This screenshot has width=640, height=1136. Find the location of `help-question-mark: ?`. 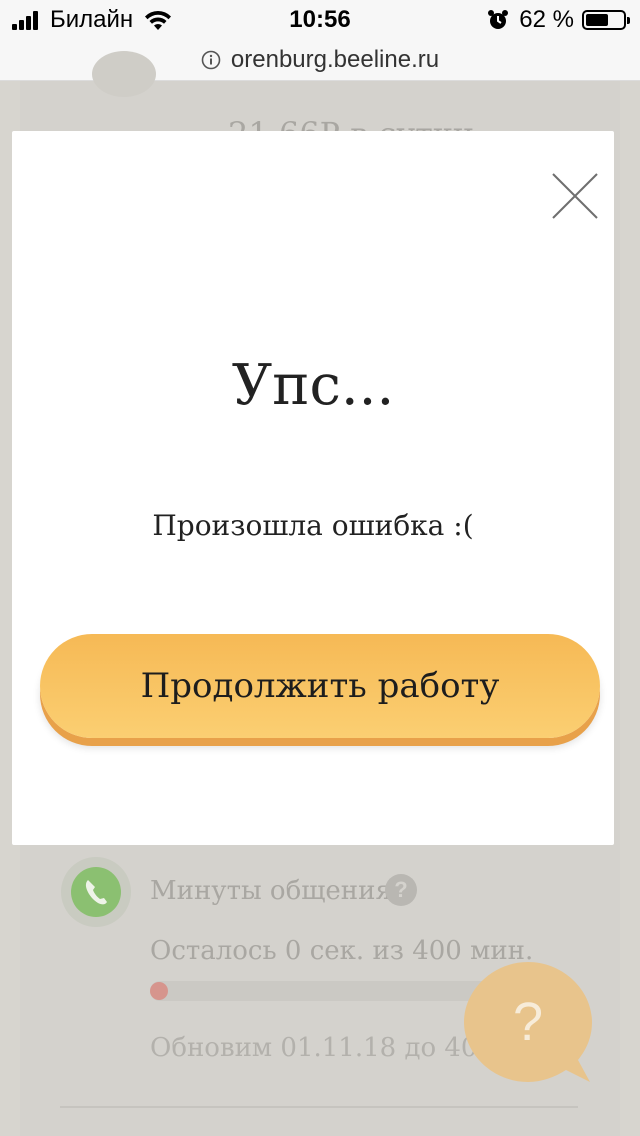

help-question-mark: ? is located at coordinates (528, 1022).